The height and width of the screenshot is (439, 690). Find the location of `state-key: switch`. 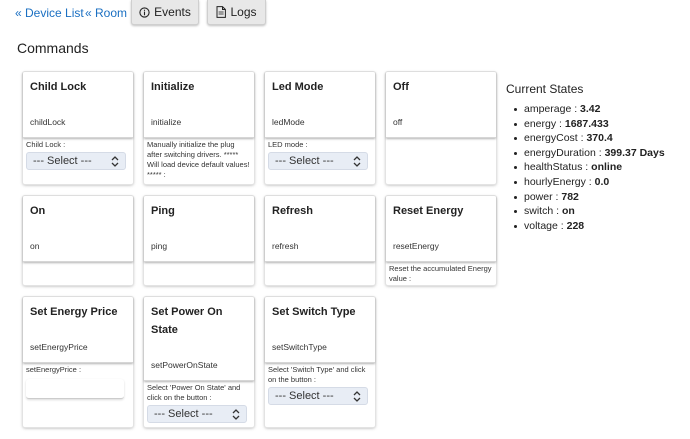

state-key: switch is located at coordinates (539, 211).